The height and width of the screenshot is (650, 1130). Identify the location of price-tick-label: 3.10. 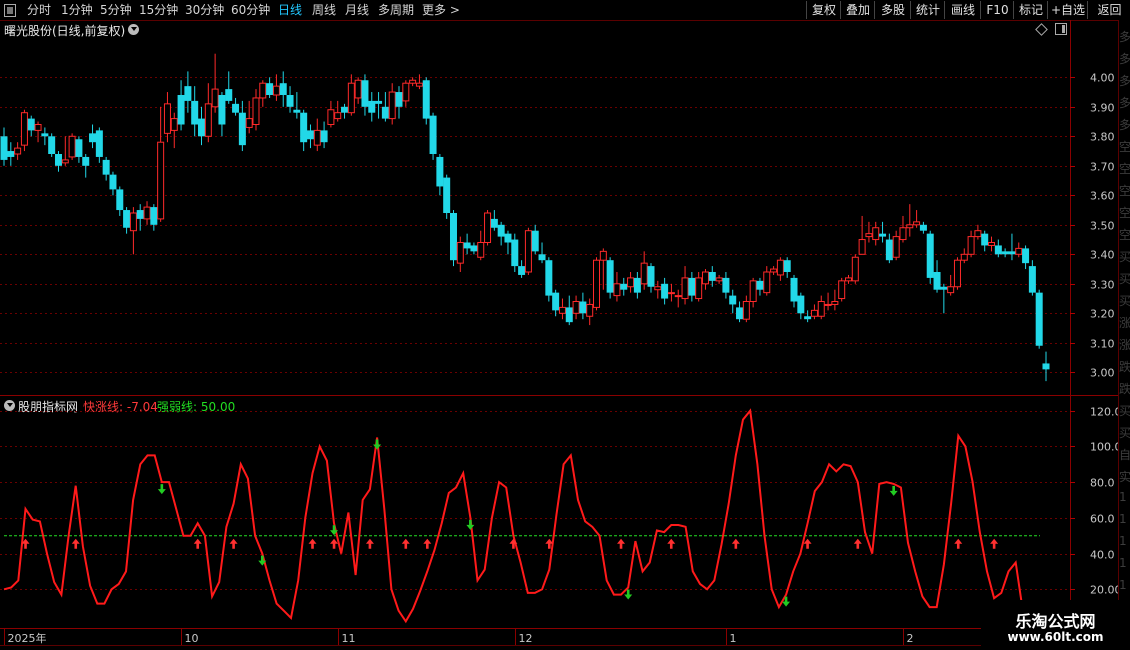
(1102, 344).